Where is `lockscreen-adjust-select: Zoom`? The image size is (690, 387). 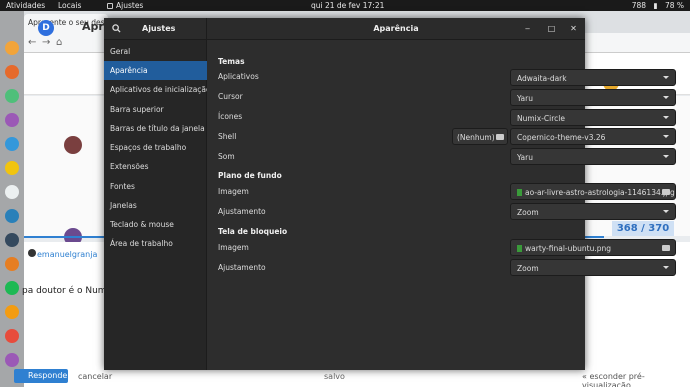
lockscreen-adjust-select: Zoom is located at coordinates (593, 267).